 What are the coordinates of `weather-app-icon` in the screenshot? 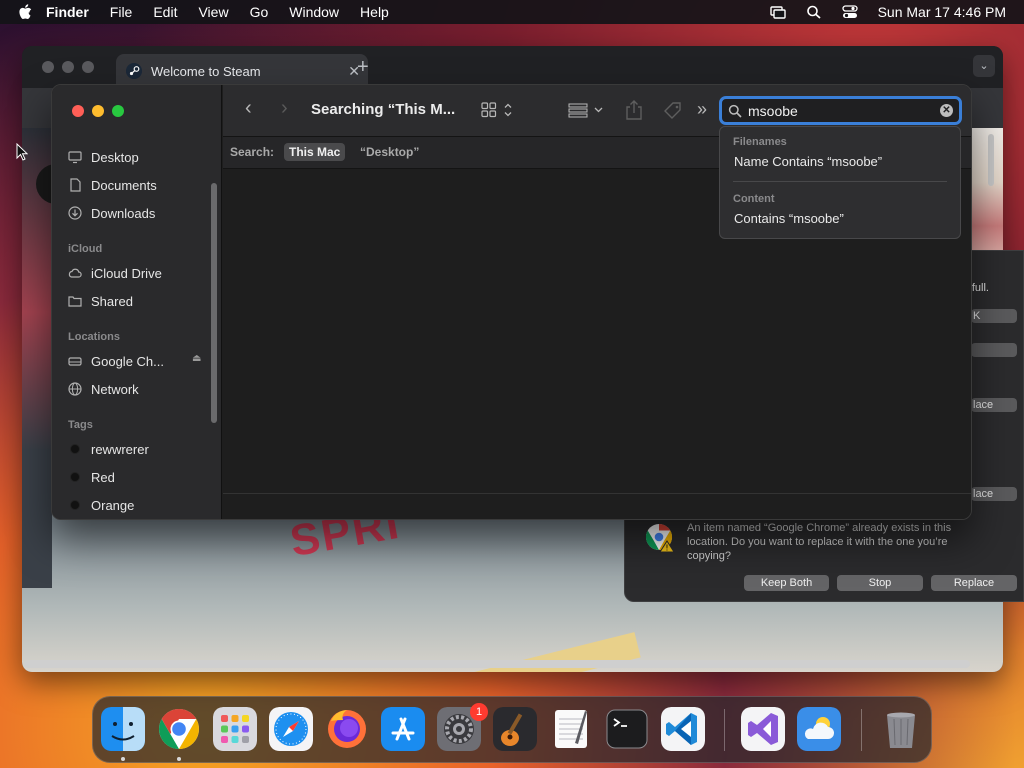 It's located at (819, 729).